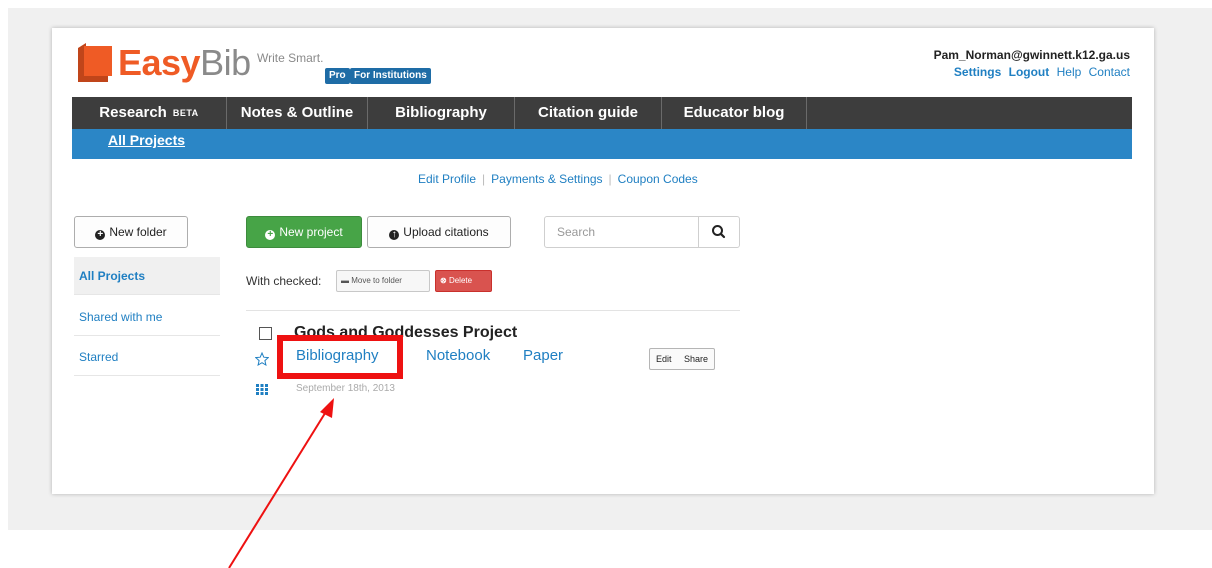 Image resolution: width=1212 pixels, height=568 pixels. I want to click on project-checkbox, so click(265, 333).